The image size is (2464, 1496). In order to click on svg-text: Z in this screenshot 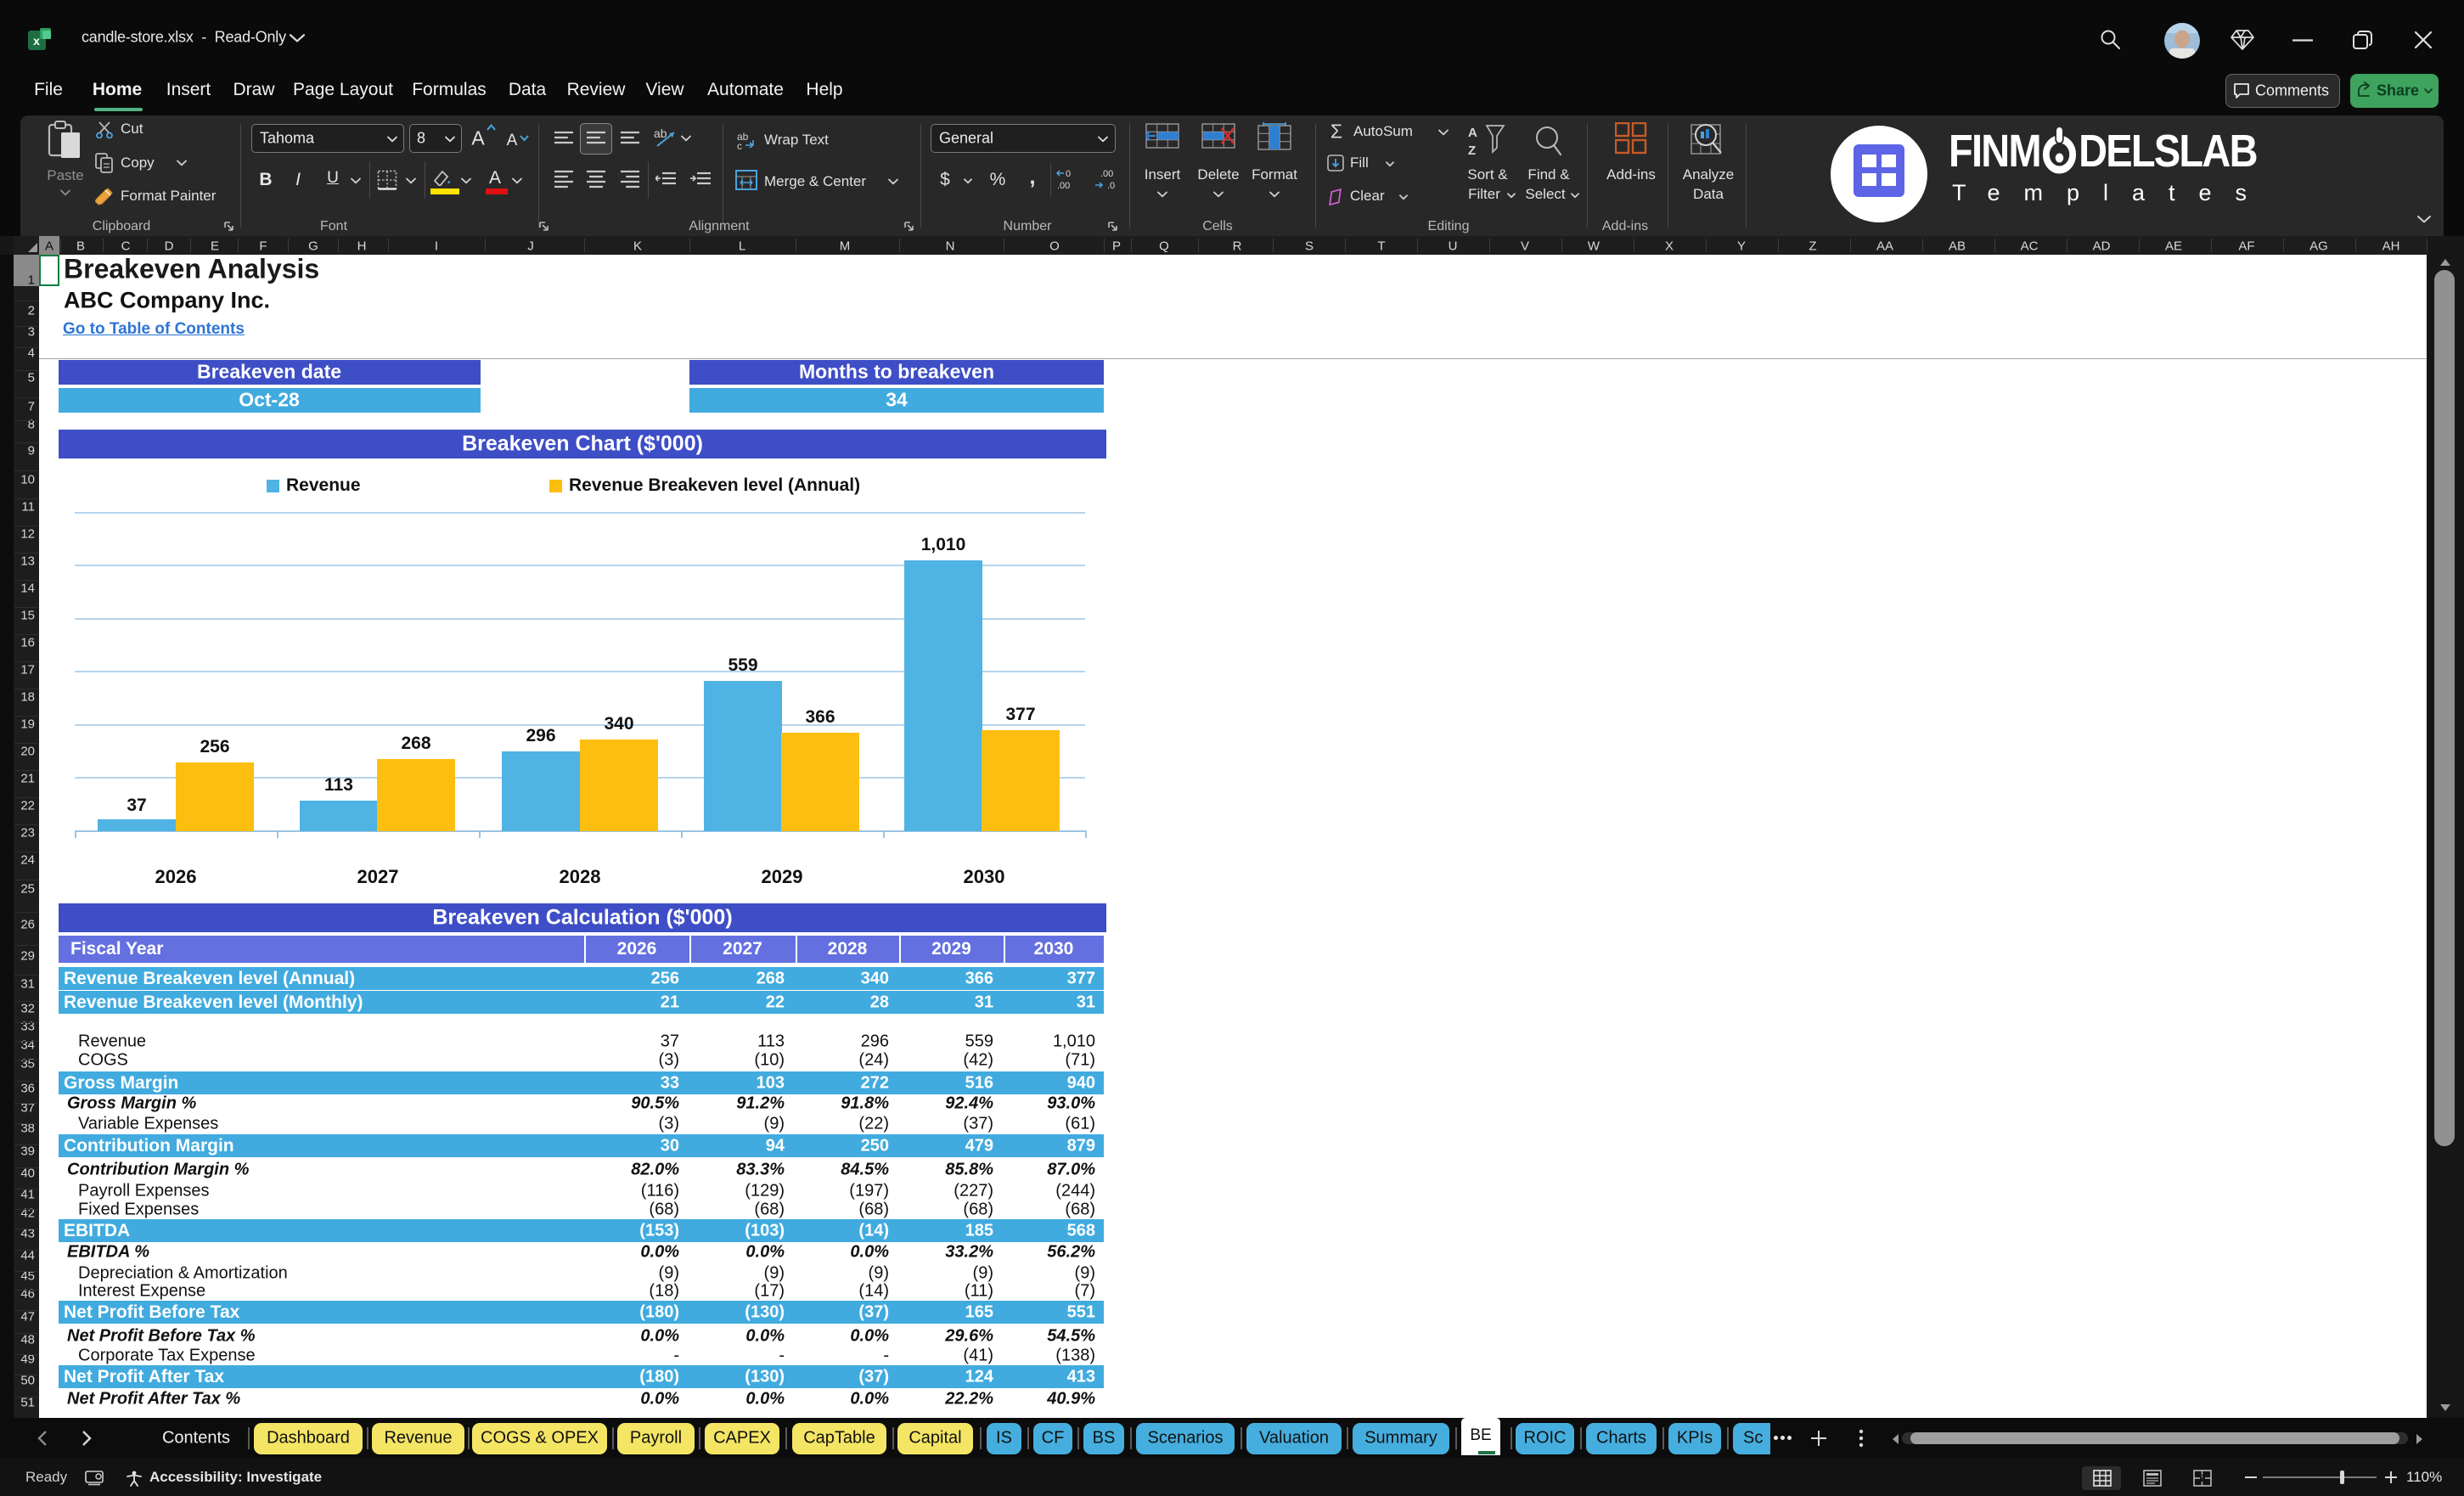, I will do `click(1472, 150)`.